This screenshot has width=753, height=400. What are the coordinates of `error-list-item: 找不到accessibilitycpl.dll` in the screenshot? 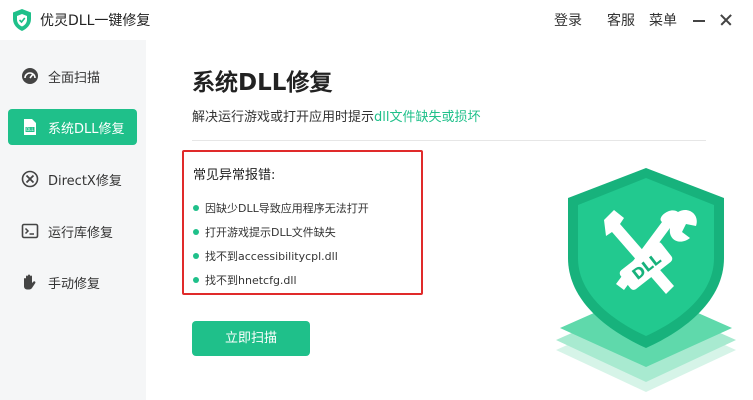 It's located at (265, 256).